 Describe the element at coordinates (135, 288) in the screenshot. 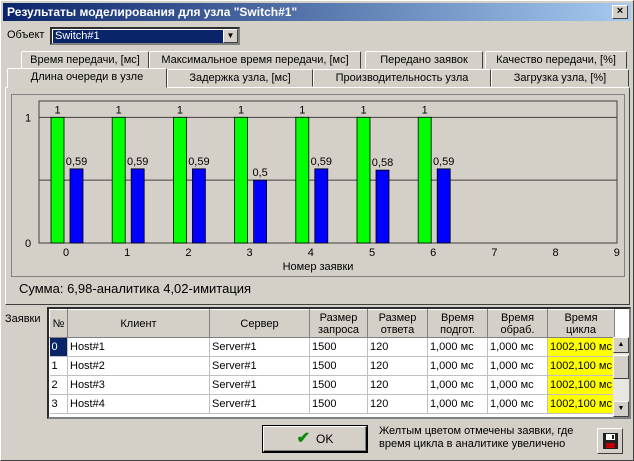

I see `summary-text: Сумма: 6,98-аналитика 4,02-имитация` at that location.